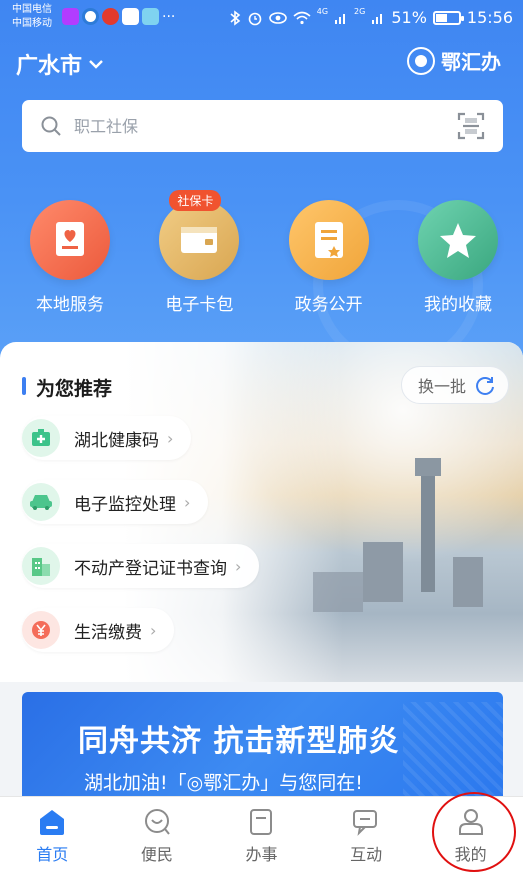 Image resolution: width=523 pixels, height=873 pixels. What do you see at coordinates (51, 126) in the screenshot?
I see `search-icon` at bounding box center [51, 126].